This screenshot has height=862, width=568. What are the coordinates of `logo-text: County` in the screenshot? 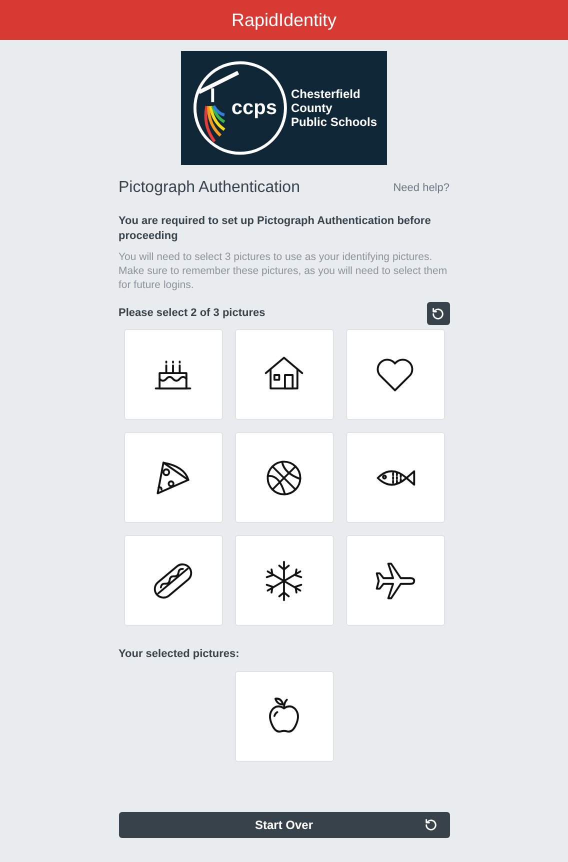 It's located at (312, 108).